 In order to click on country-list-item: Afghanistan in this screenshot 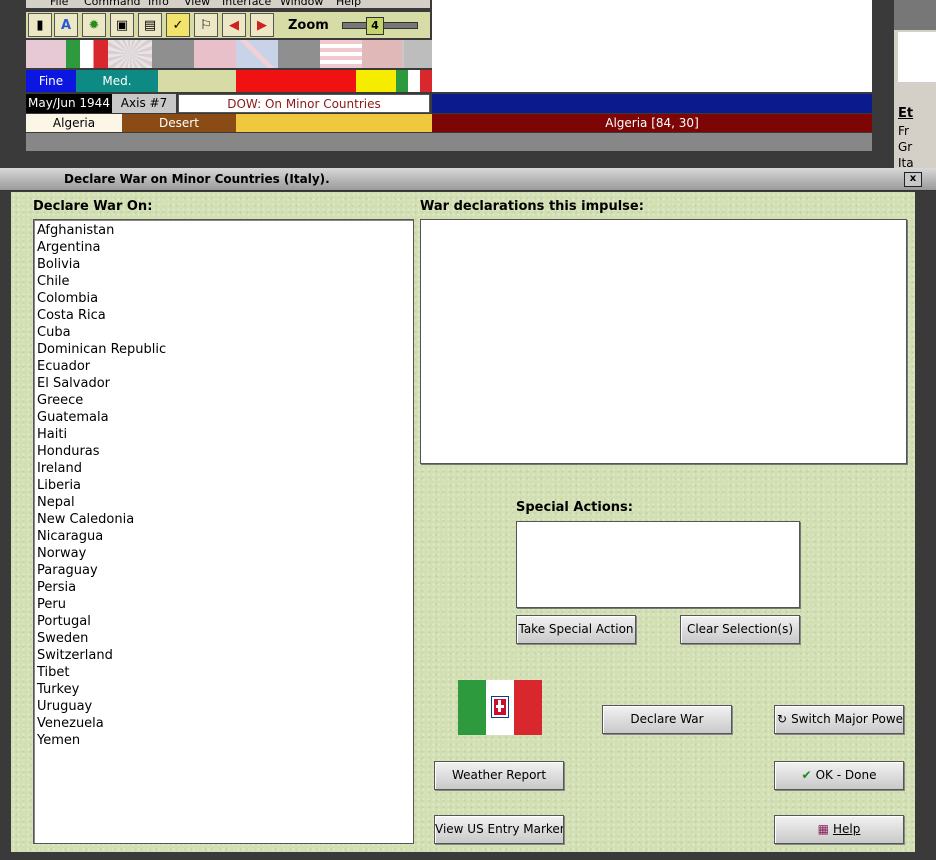, I will do `click(225, 230)`.